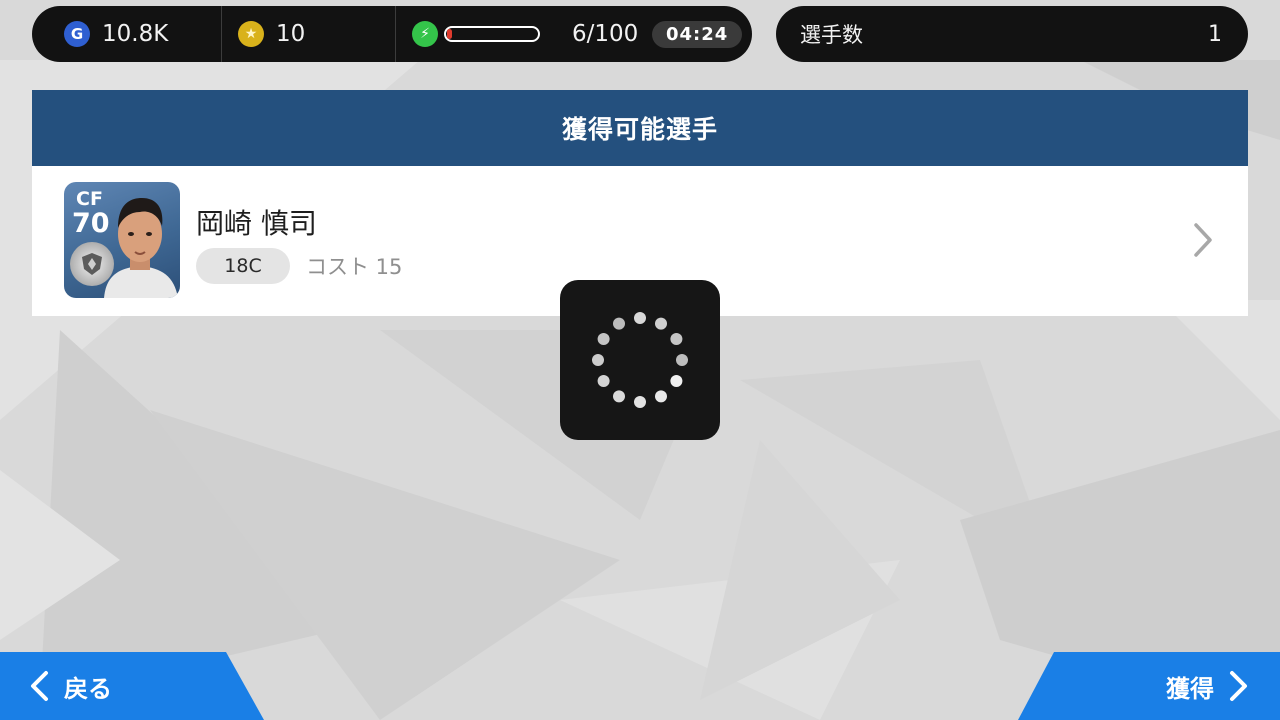 The image size is (1280, 720). What do you see at coordinates (831, 35) in the screenshot?
I see `player-count-label: 選手数` at bounding box center [831, 35].